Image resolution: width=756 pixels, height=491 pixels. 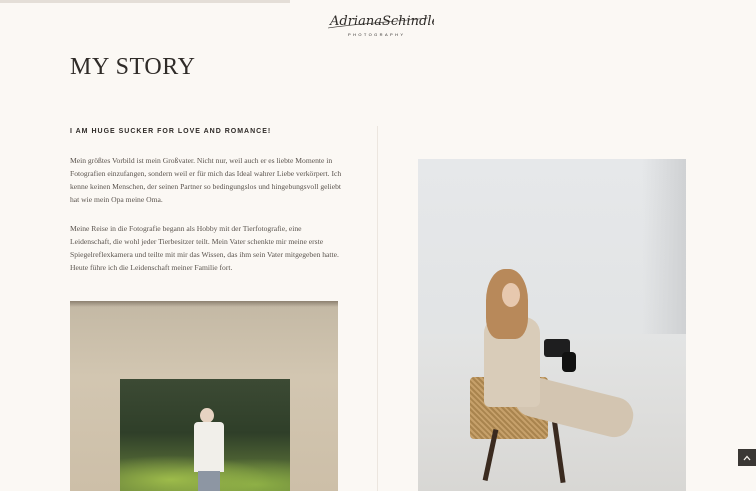 What do you see at coordinates (171, 131) in the screenshot?
I see `story-subheading: I AM HUGE SUCKER FOR LOVE AND ROMANCE!` at bounding box center [171, 131].